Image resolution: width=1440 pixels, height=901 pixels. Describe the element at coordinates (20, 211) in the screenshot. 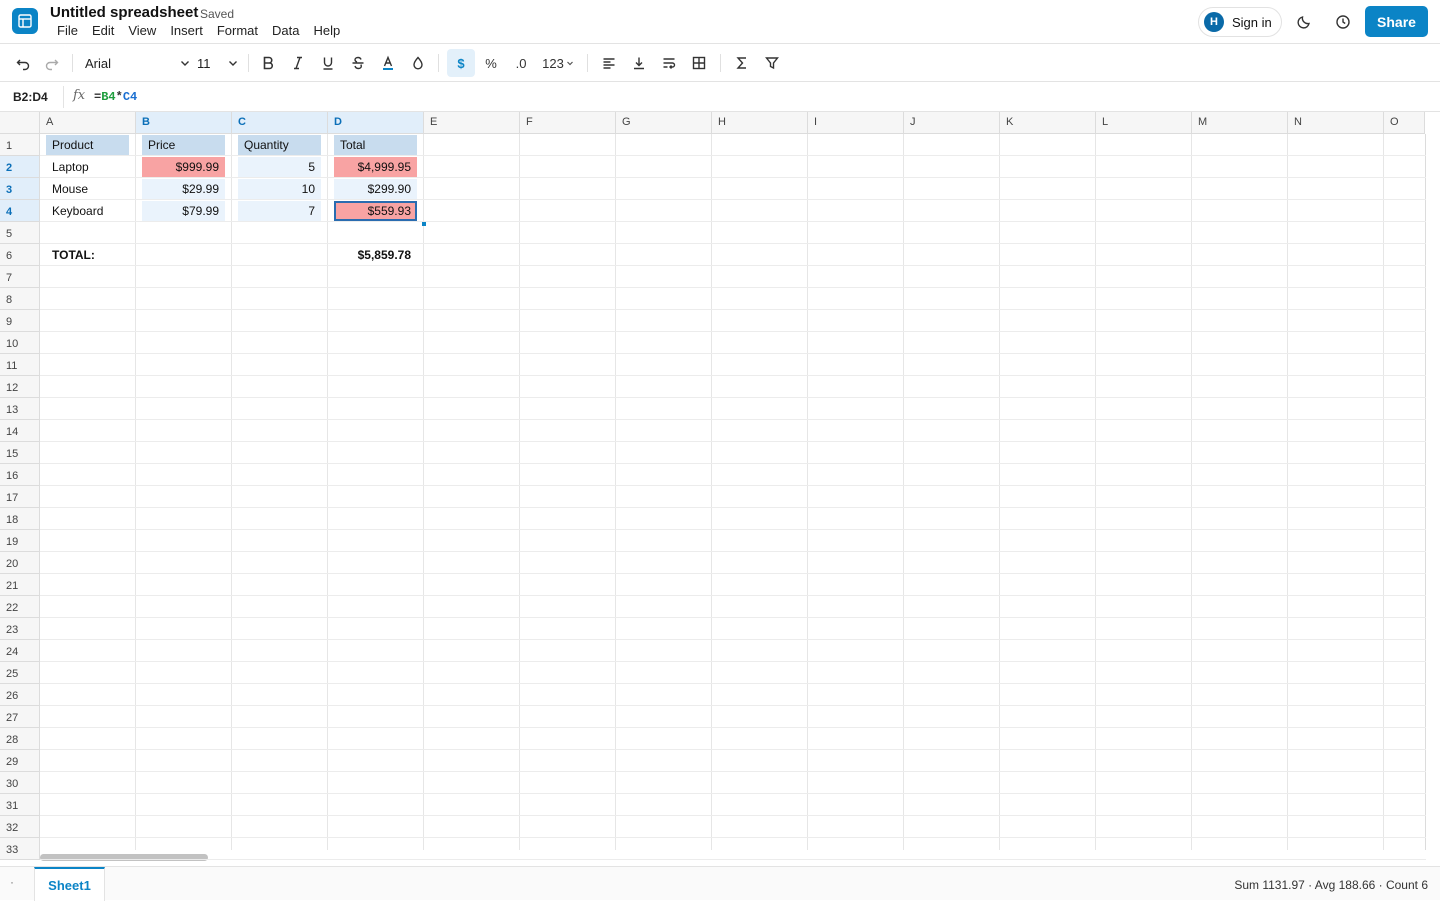

I see `row-header-4: 4` at that location.